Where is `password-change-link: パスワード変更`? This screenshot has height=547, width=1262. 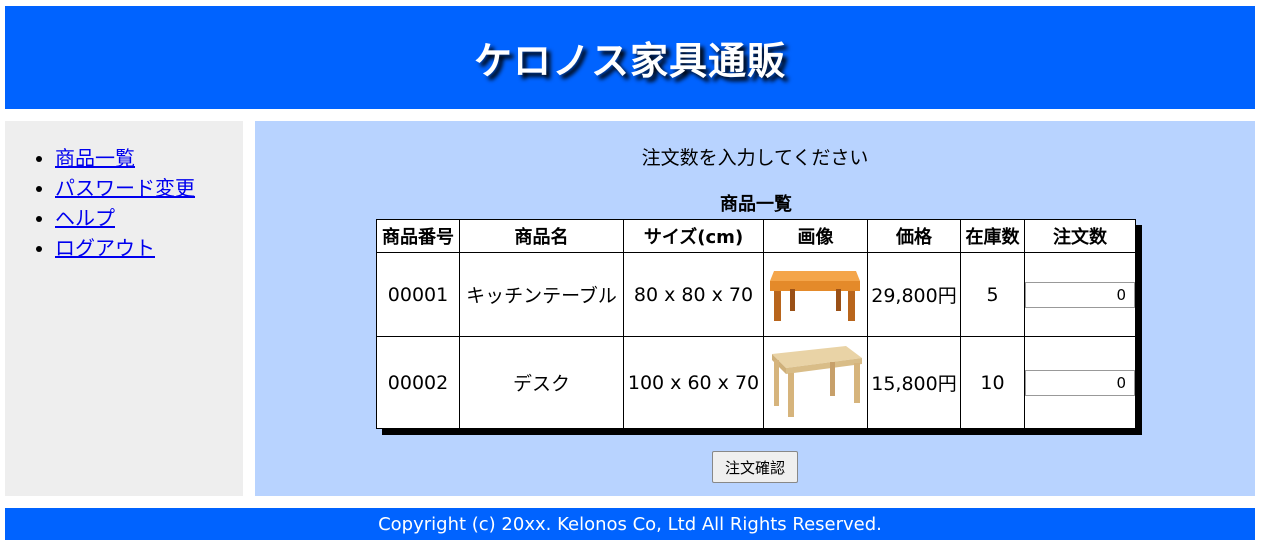 password-change-link: パスワード変更 is located at coordinates (125, 188).